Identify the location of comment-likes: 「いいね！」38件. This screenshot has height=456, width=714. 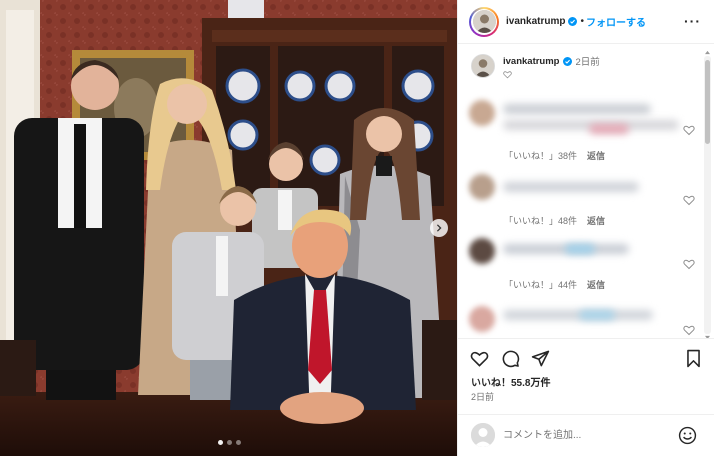
(540, 156).